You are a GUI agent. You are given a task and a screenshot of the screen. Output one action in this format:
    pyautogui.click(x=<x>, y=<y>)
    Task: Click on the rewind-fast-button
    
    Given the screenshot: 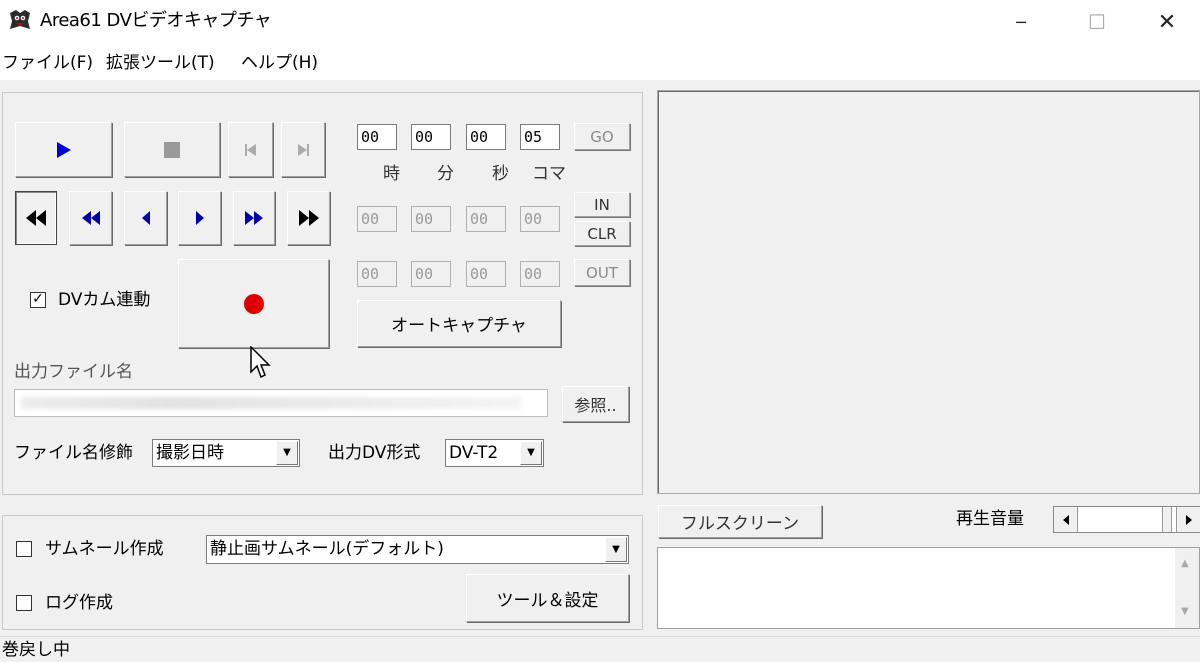 What is the action you would take?
    pyautogui.click(x=36, y=218)
    